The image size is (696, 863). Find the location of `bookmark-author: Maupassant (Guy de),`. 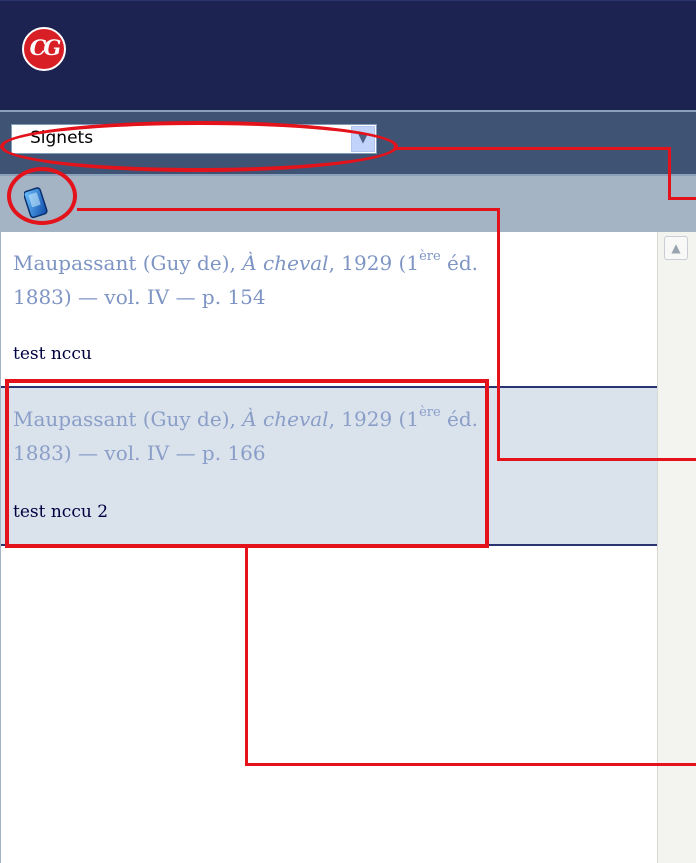

bookmark-author: Maupassant (Guy de), is located at coordinates (128, 263).